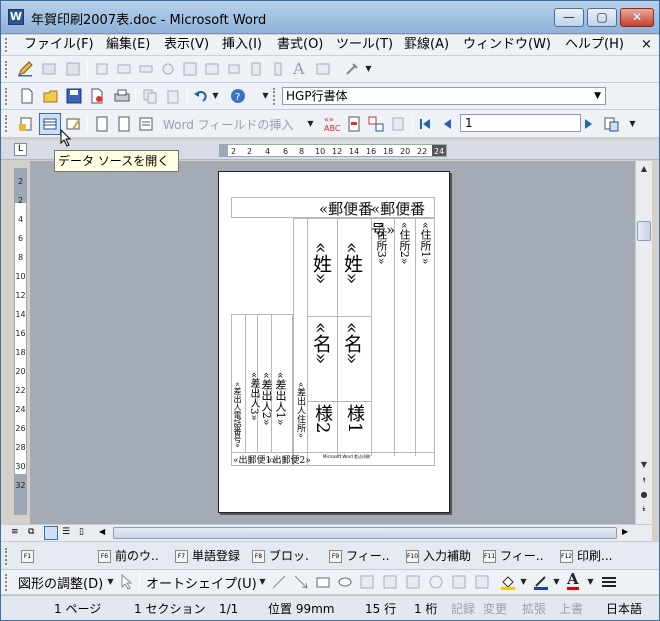 The height and width of the screenshot is (621, 660). Describe the element at coordinates (426, 45) in the screenshot. I see `menu-table: 罫線(A)` at that location.